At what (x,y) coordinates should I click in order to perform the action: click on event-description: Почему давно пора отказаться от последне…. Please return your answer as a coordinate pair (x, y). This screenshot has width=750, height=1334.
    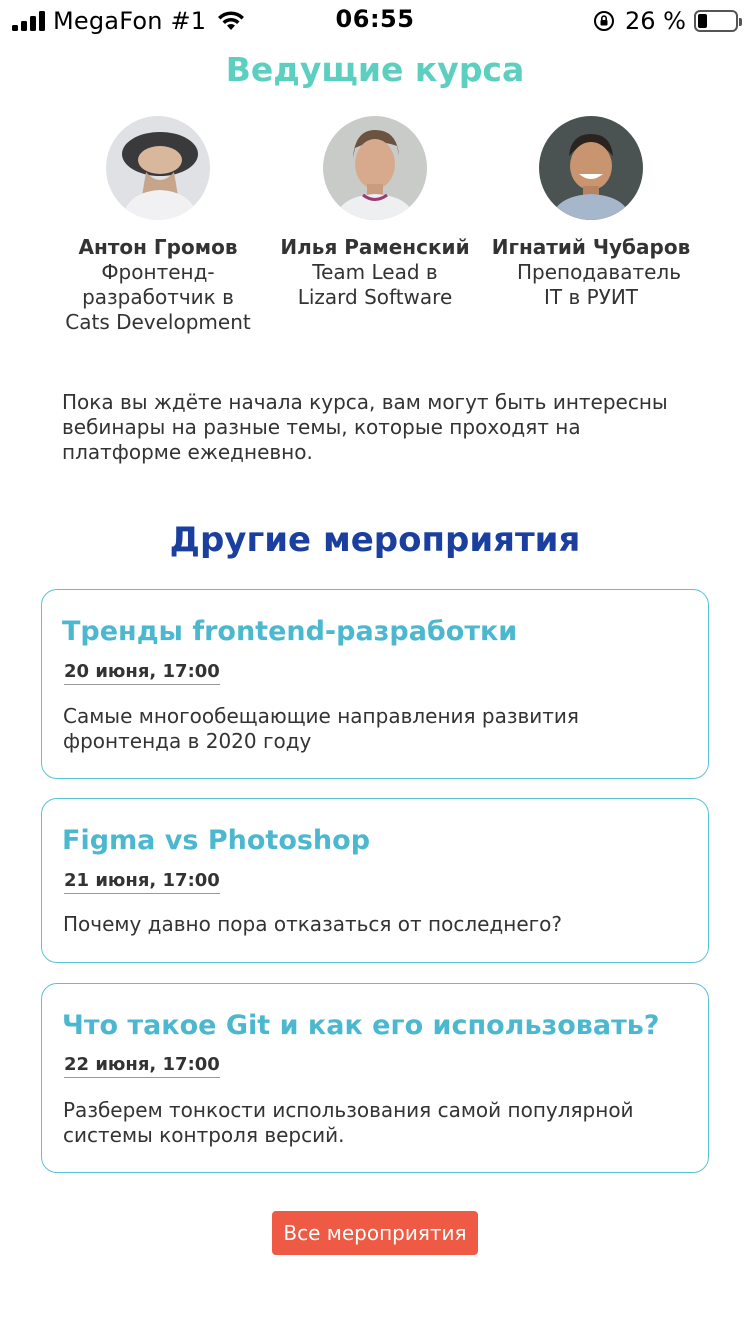
    Looking at the image, I should click on (312, 924).